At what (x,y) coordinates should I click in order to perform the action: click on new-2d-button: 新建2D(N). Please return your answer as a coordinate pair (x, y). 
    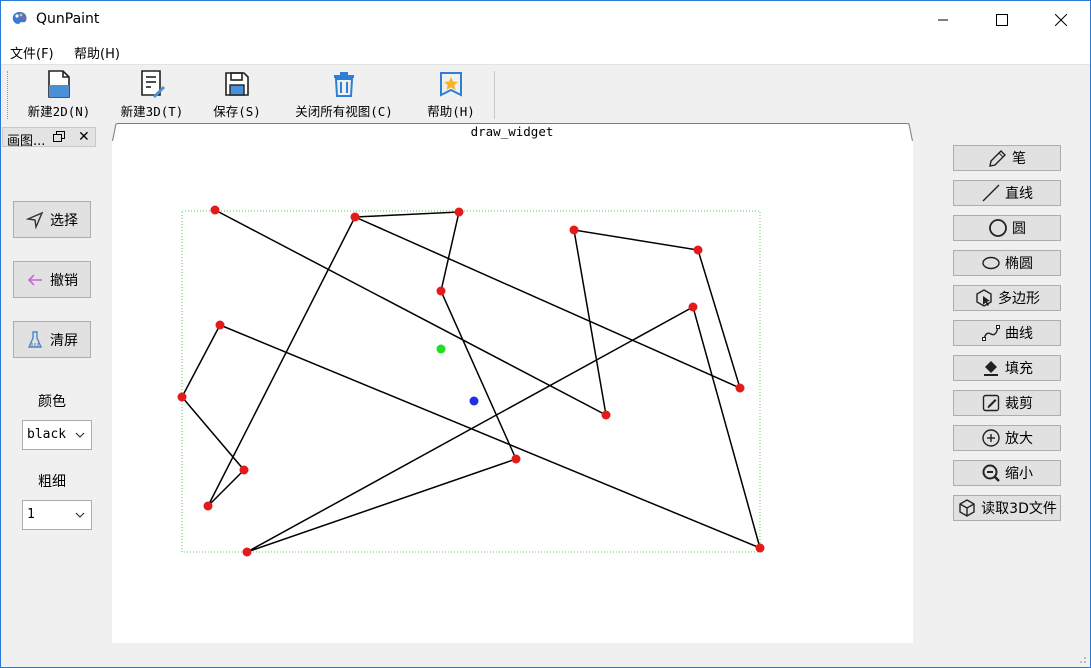
    Looking at the image, I should click on (59, 95).